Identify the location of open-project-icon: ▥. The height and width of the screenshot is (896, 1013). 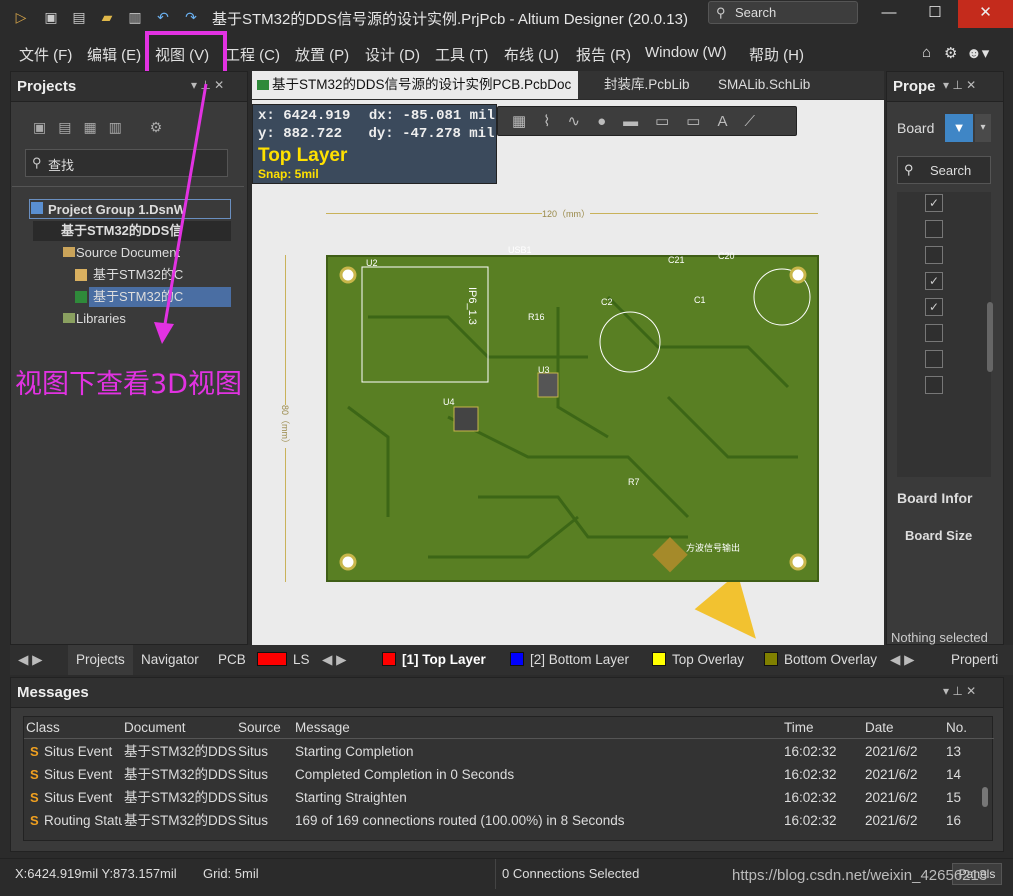
(135, 17).